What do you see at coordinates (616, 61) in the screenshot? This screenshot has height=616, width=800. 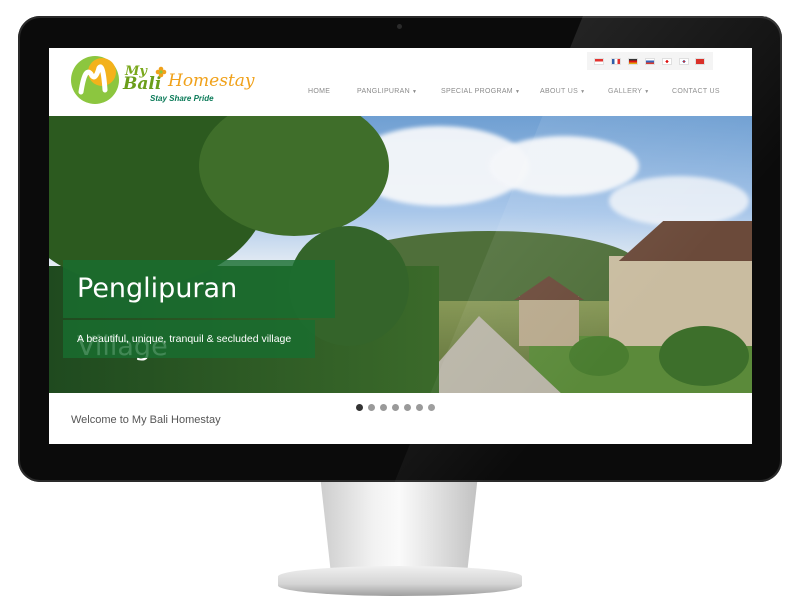 I see `flag-france-icon` at bounding box center [616, 61].